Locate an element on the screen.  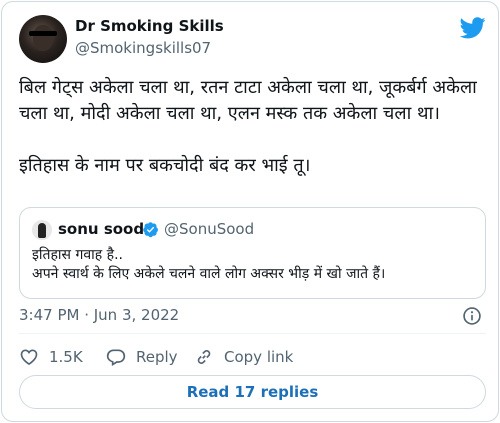
like-button: 1.5K is located at coordinates (51, 357).